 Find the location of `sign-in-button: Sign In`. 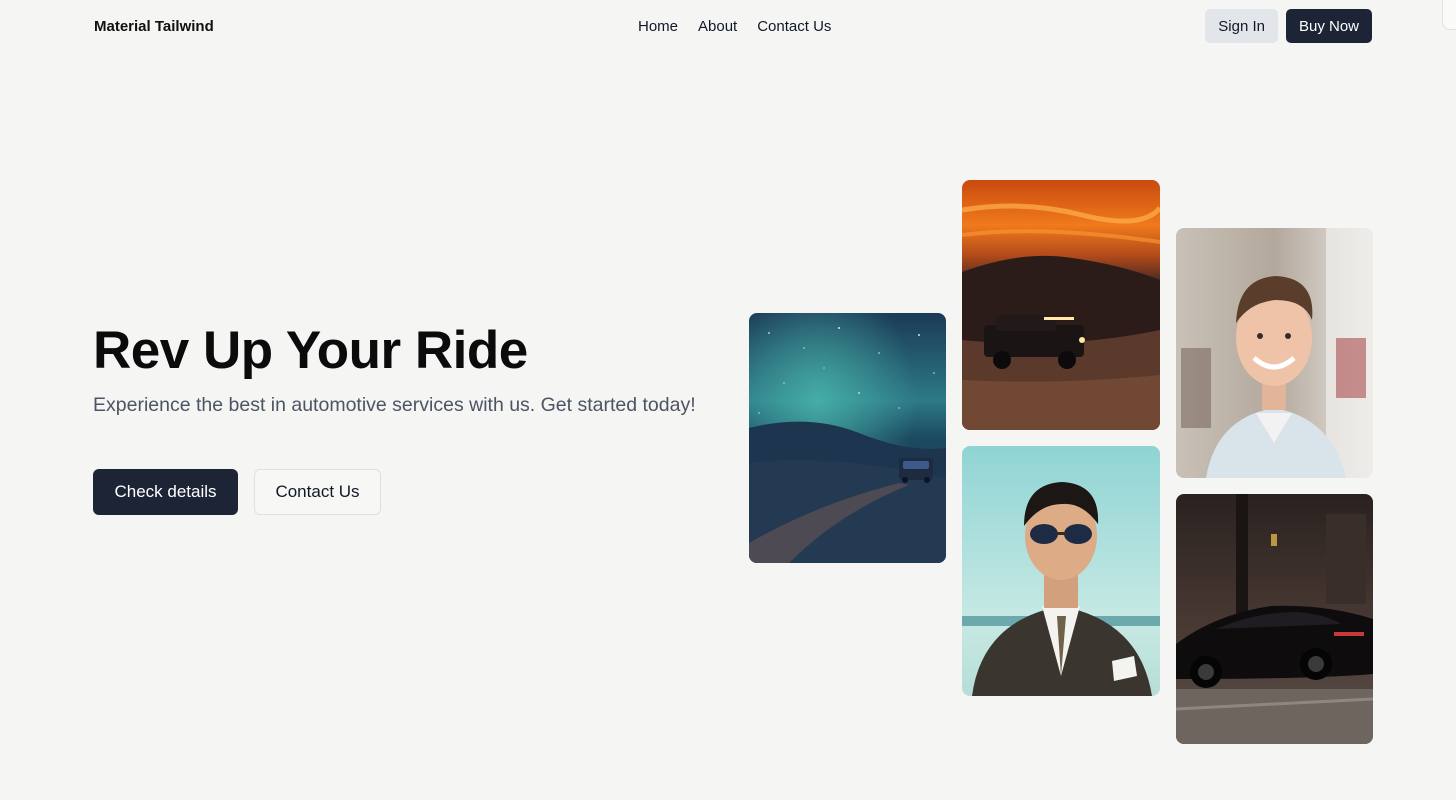

sign-in-button: Sign In is located at coordinates (1241, 26).